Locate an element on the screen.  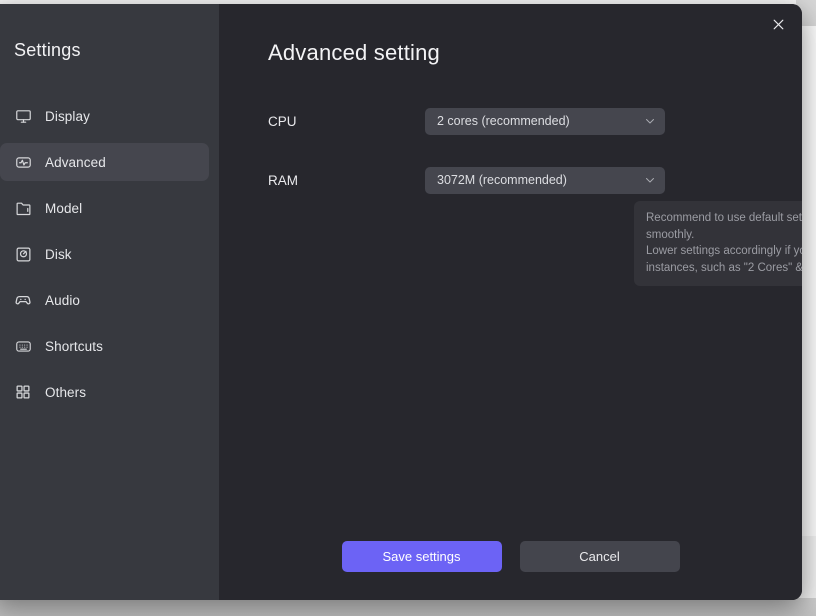
sidebar-item-label: Others is located at coordinates (66, 392).